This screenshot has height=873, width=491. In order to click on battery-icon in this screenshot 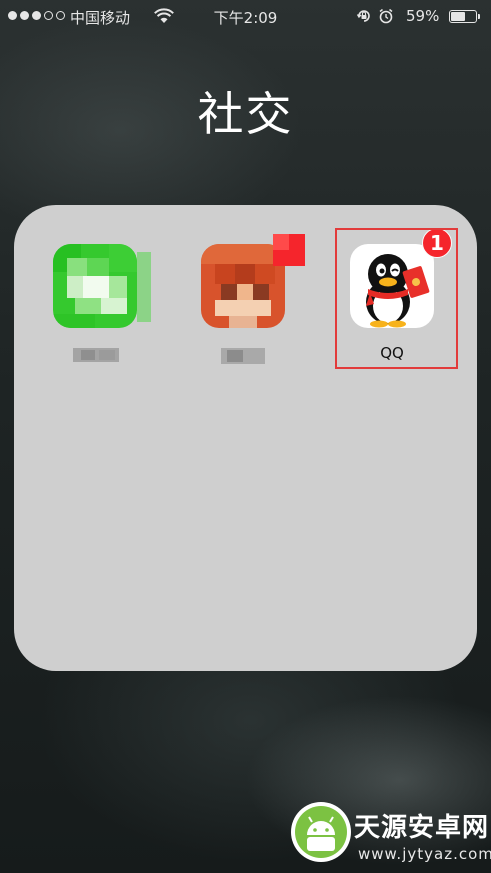, I will do `click(463, 16)`.